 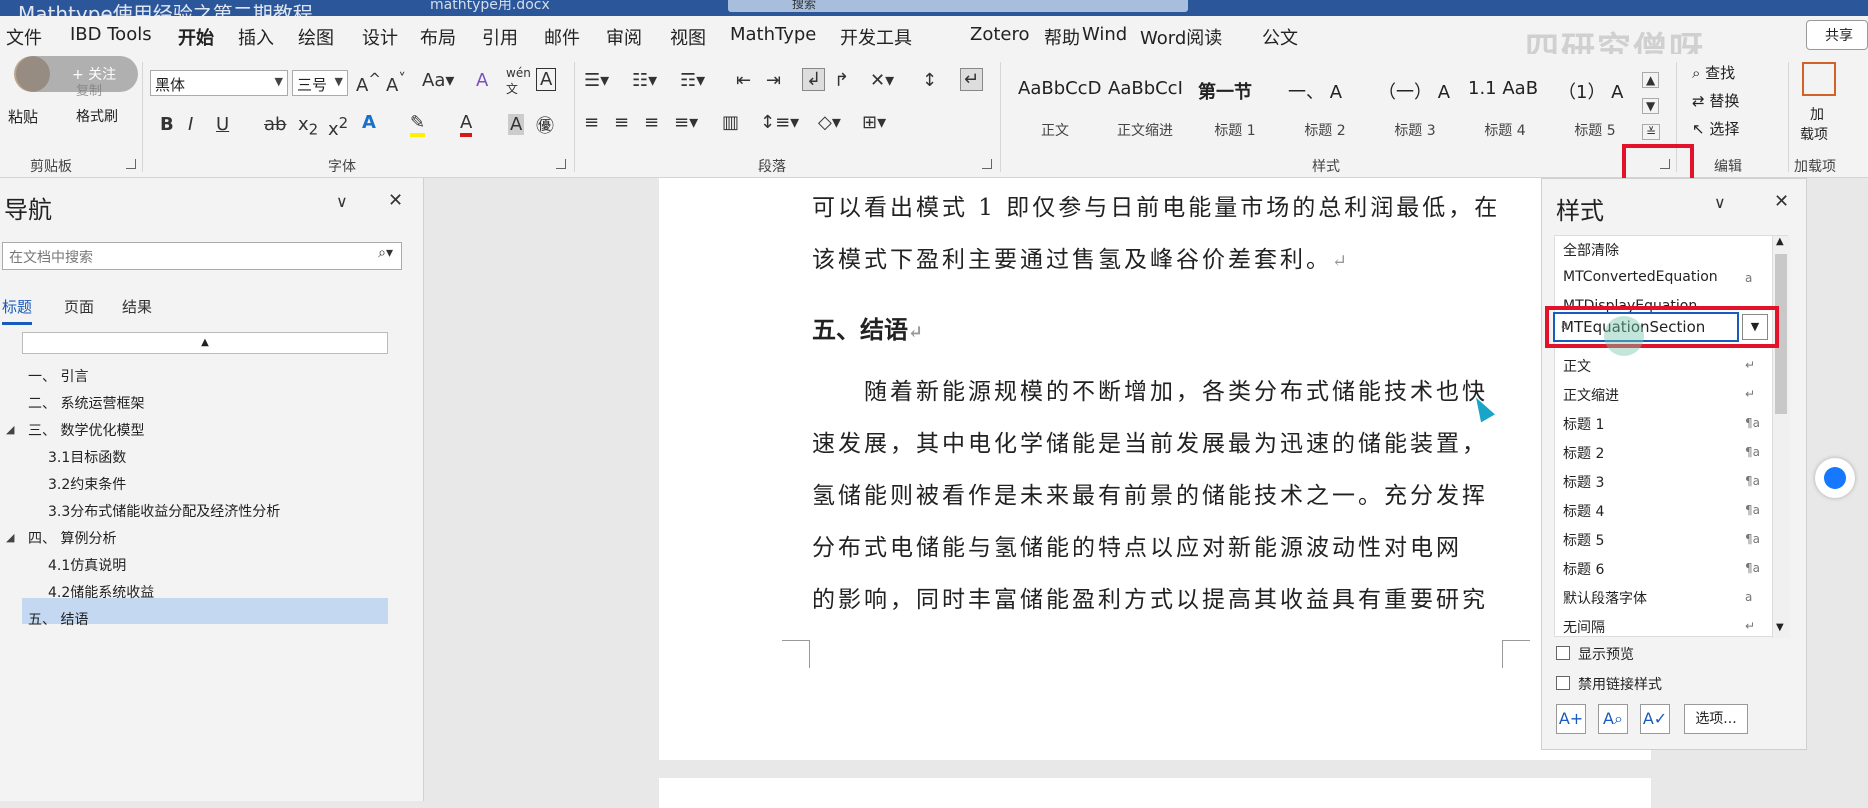 What do you see at coordinates (111, 34) in the screenshot?
I see `menu-1: IBD Tools` at bounding box center [111, 34].